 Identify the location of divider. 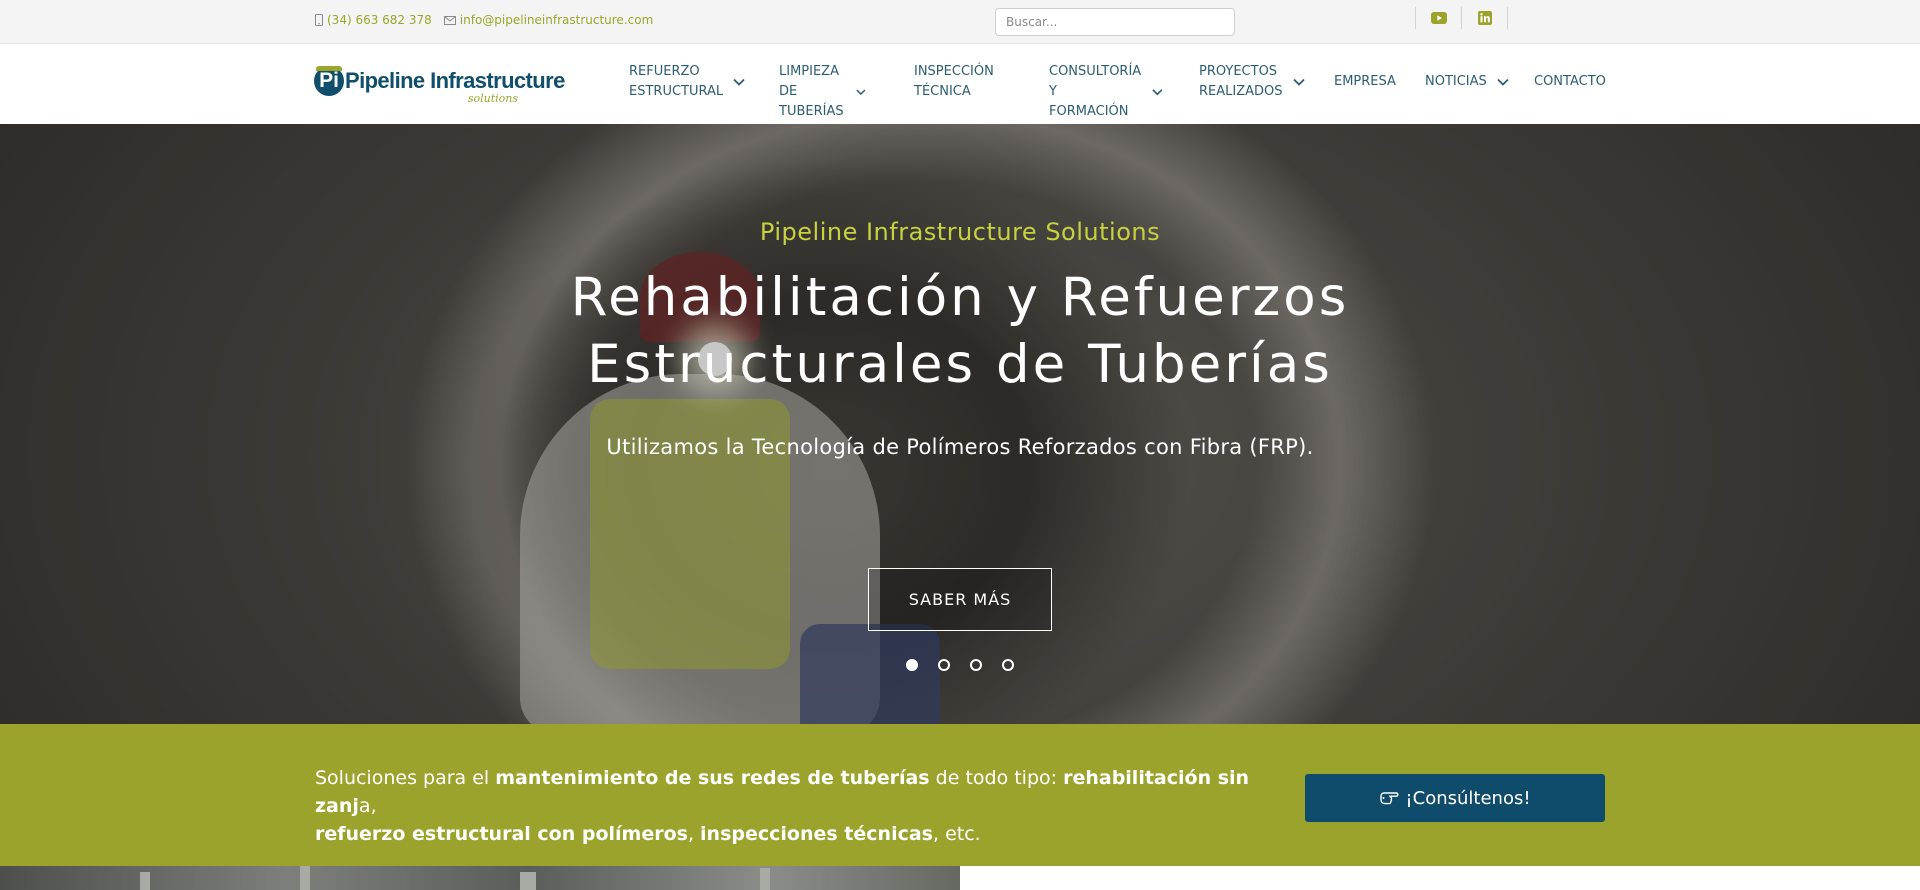
(1507, 18).